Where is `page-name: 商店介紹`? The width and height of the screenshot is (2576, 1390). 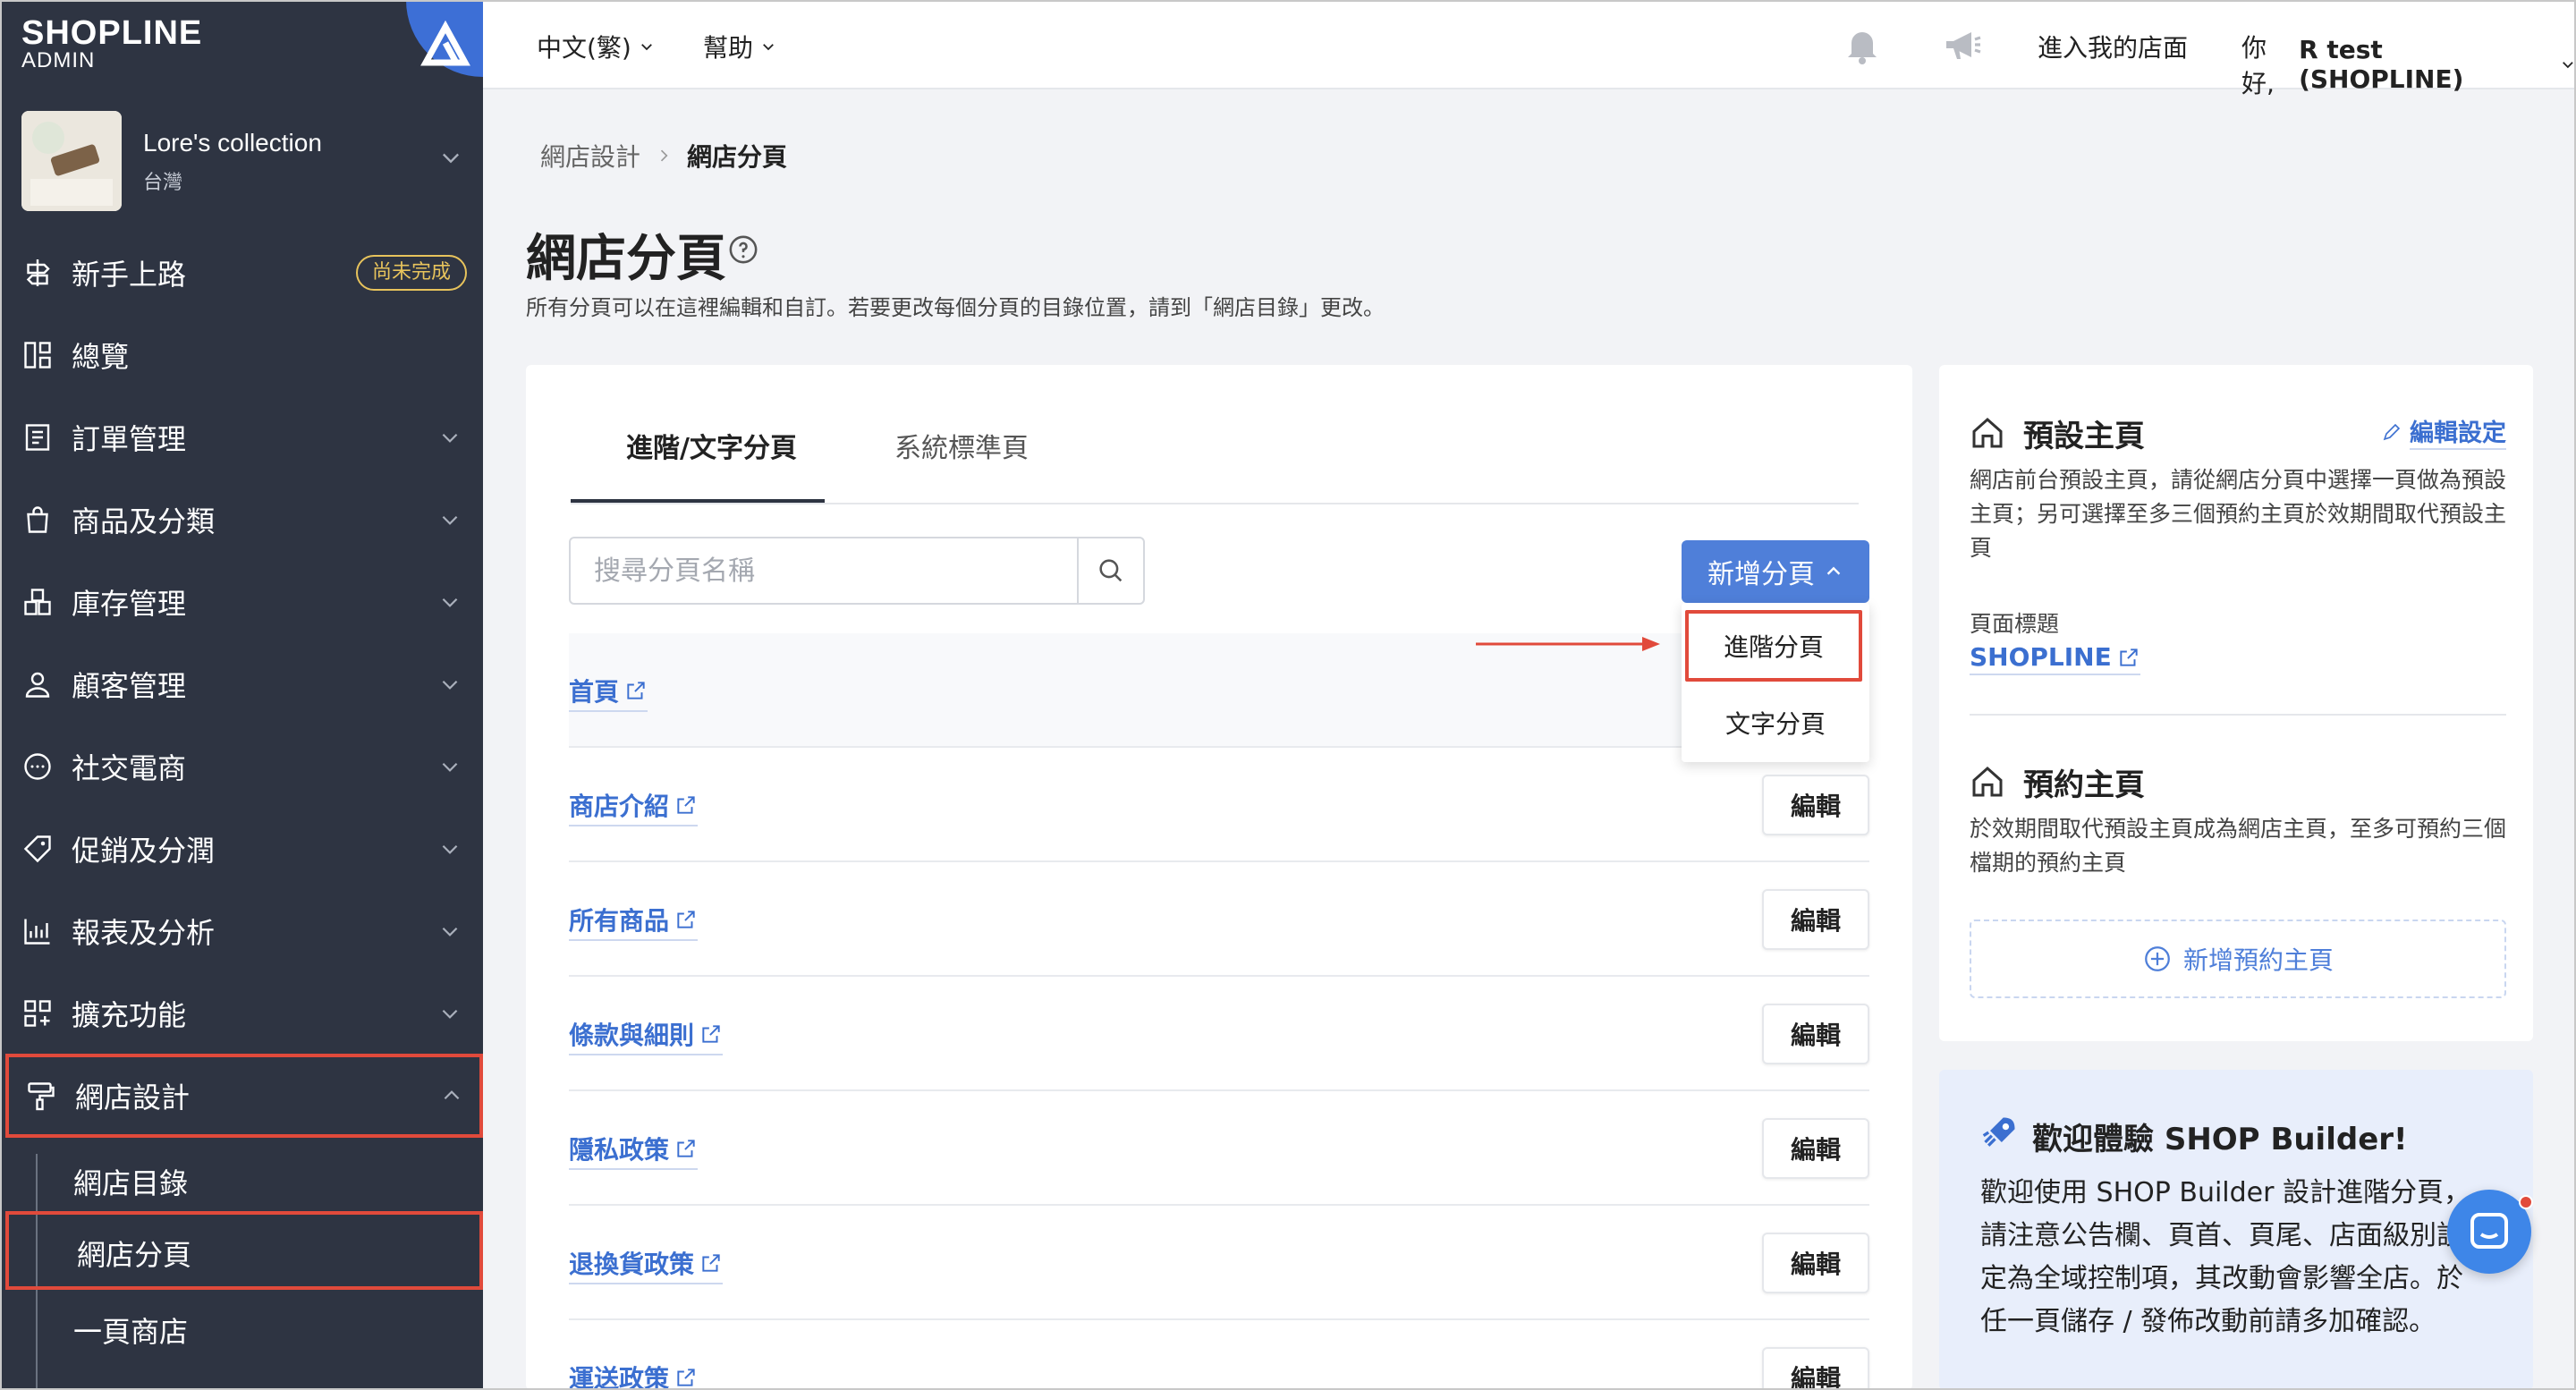 page-name: 商店介紹 is located at coordinates (619, 806).